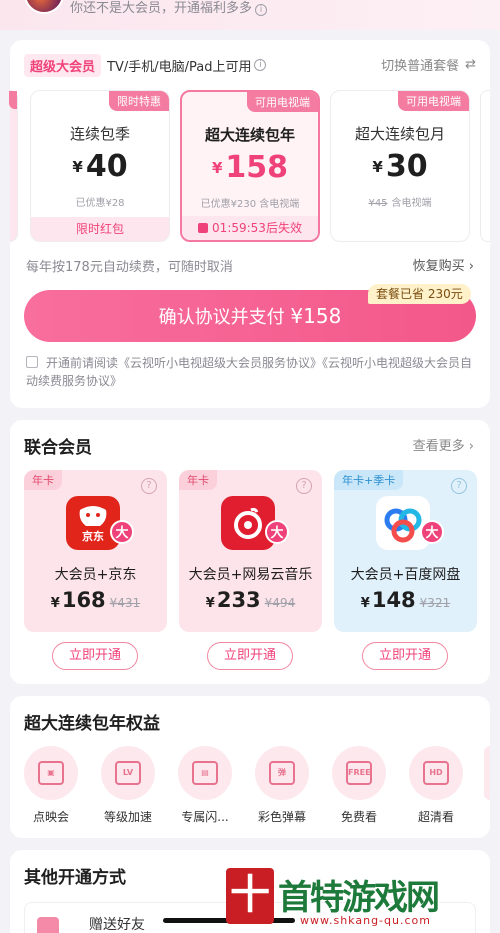  I want to click on plan-discount: 已优惠¥28, so click(100, 203).